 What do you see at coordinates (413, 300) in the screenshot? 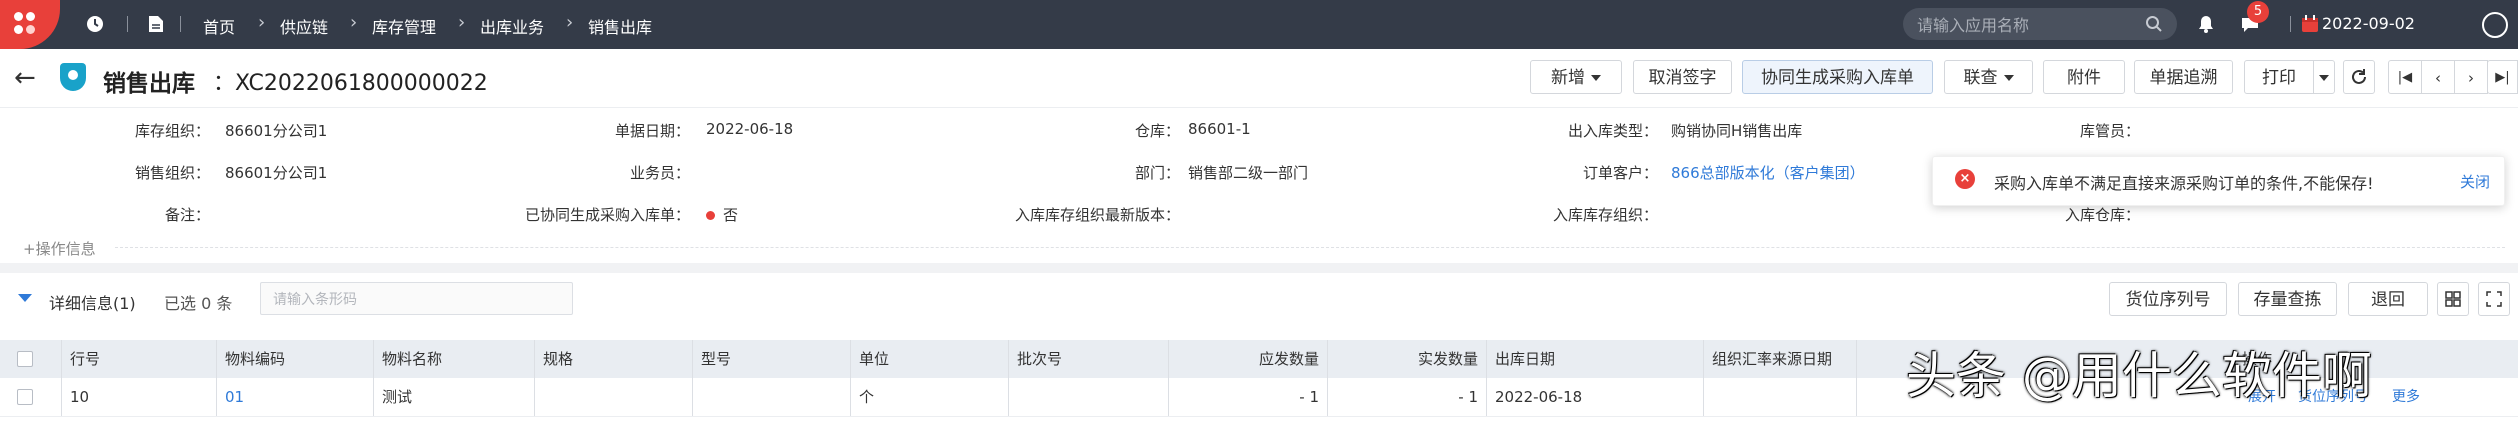
I see `barcode-input` at bounding box center [413, 300].